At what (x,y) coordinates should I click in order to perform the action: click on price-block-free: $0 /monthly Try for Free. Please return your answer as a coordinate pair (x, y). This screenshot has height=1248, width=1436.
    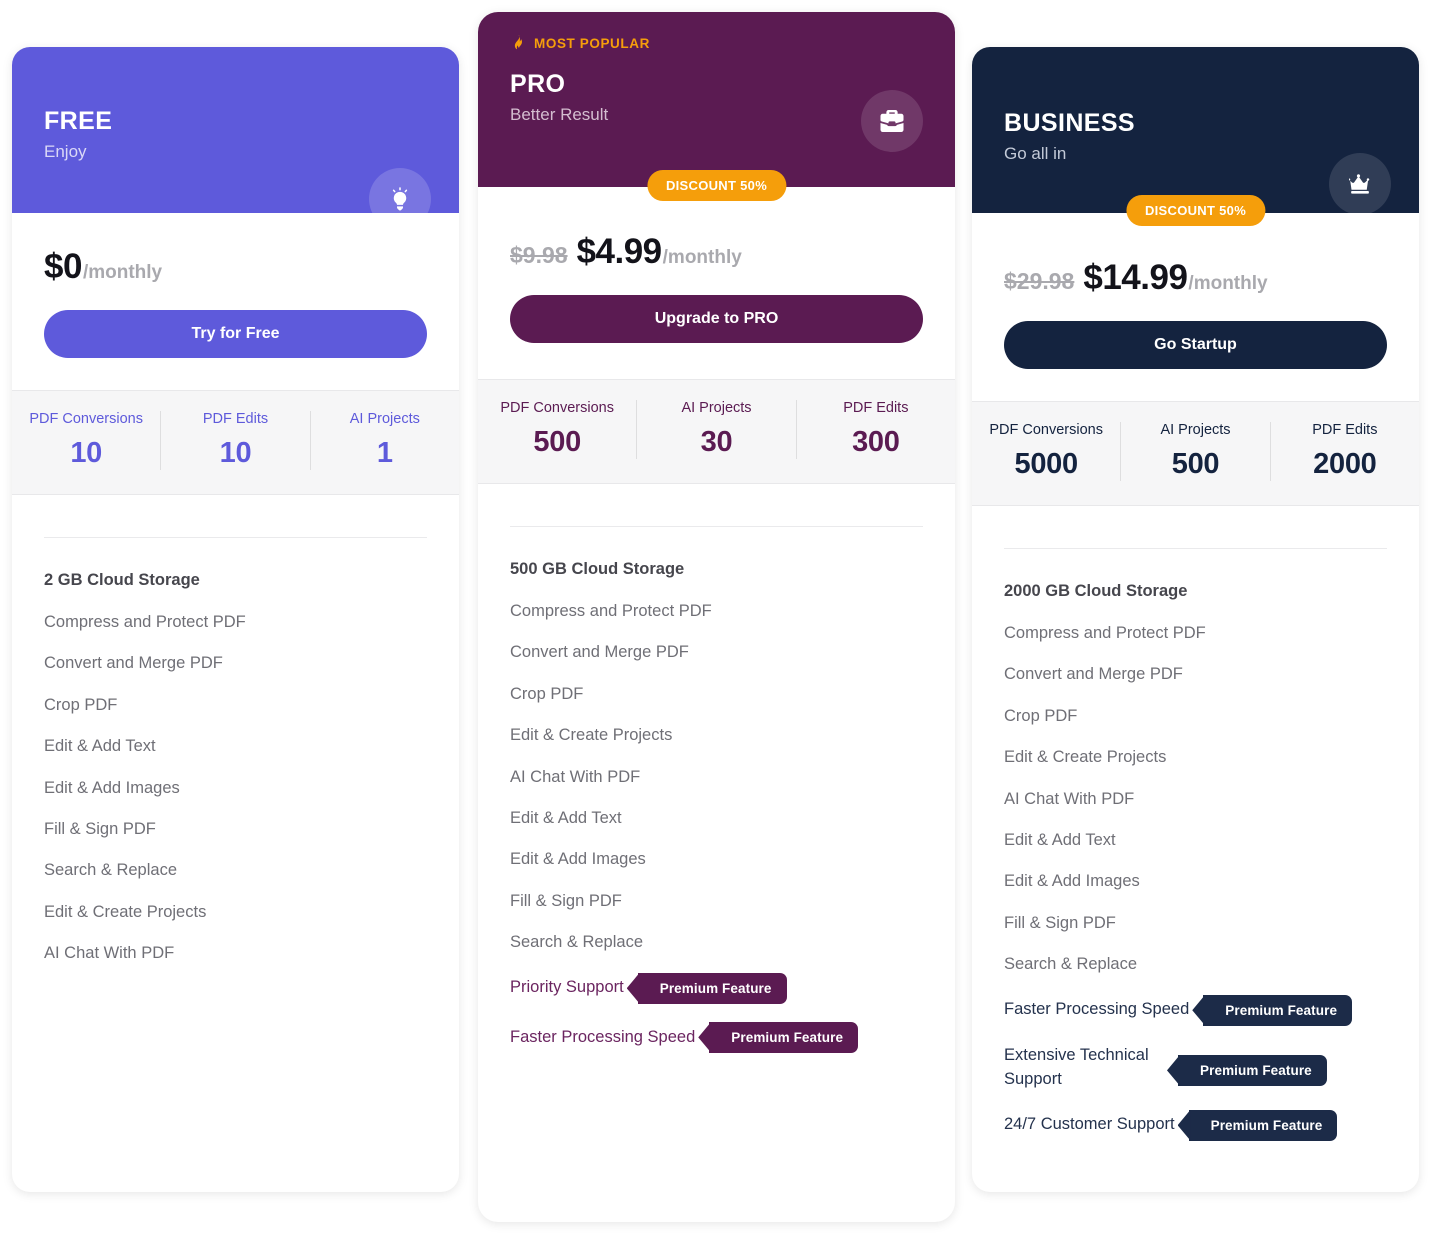
    Looking at the image, I should click on (235, 285).